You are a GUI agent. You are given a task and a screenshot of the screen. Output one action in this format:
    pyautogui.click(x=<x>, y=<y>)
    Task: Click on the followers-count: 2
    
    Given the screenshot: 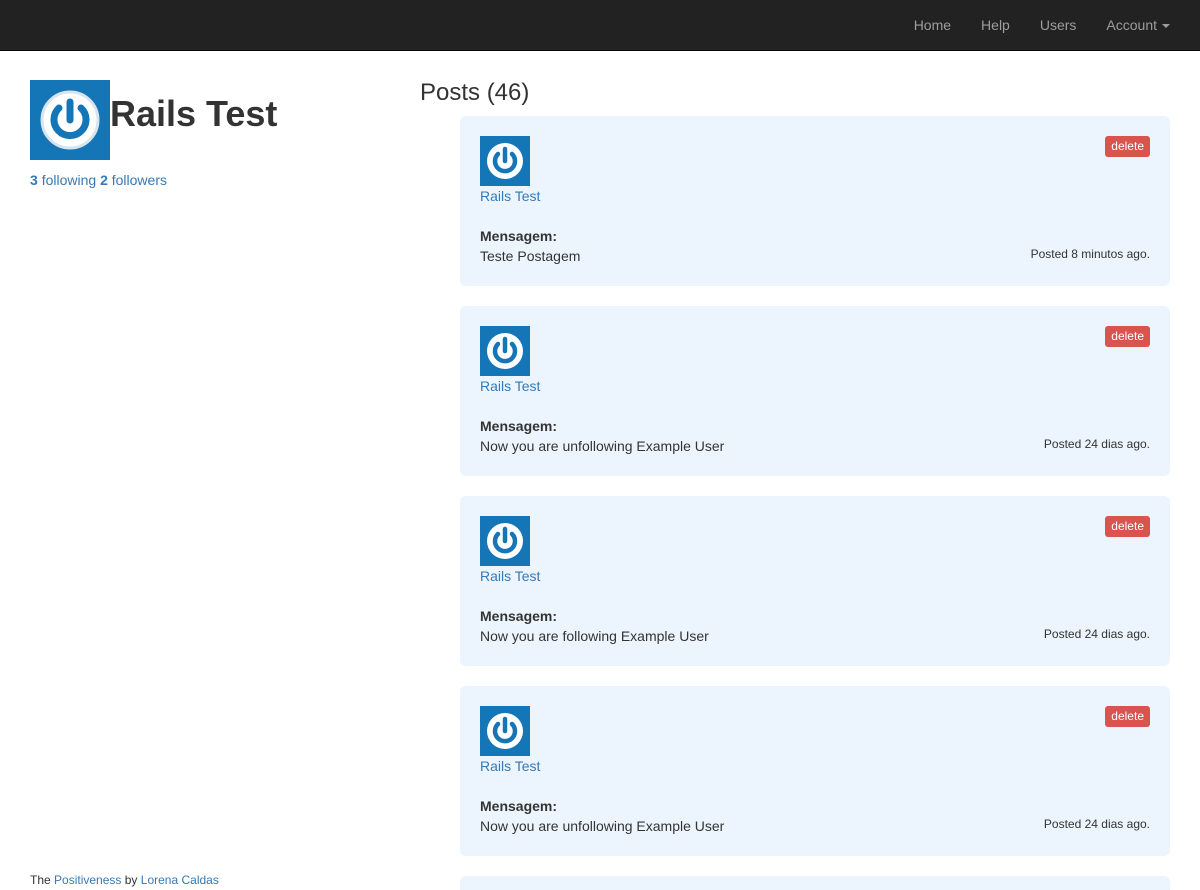 What is the action you would take?
    pyautogui.click(x=104, y=180)
    